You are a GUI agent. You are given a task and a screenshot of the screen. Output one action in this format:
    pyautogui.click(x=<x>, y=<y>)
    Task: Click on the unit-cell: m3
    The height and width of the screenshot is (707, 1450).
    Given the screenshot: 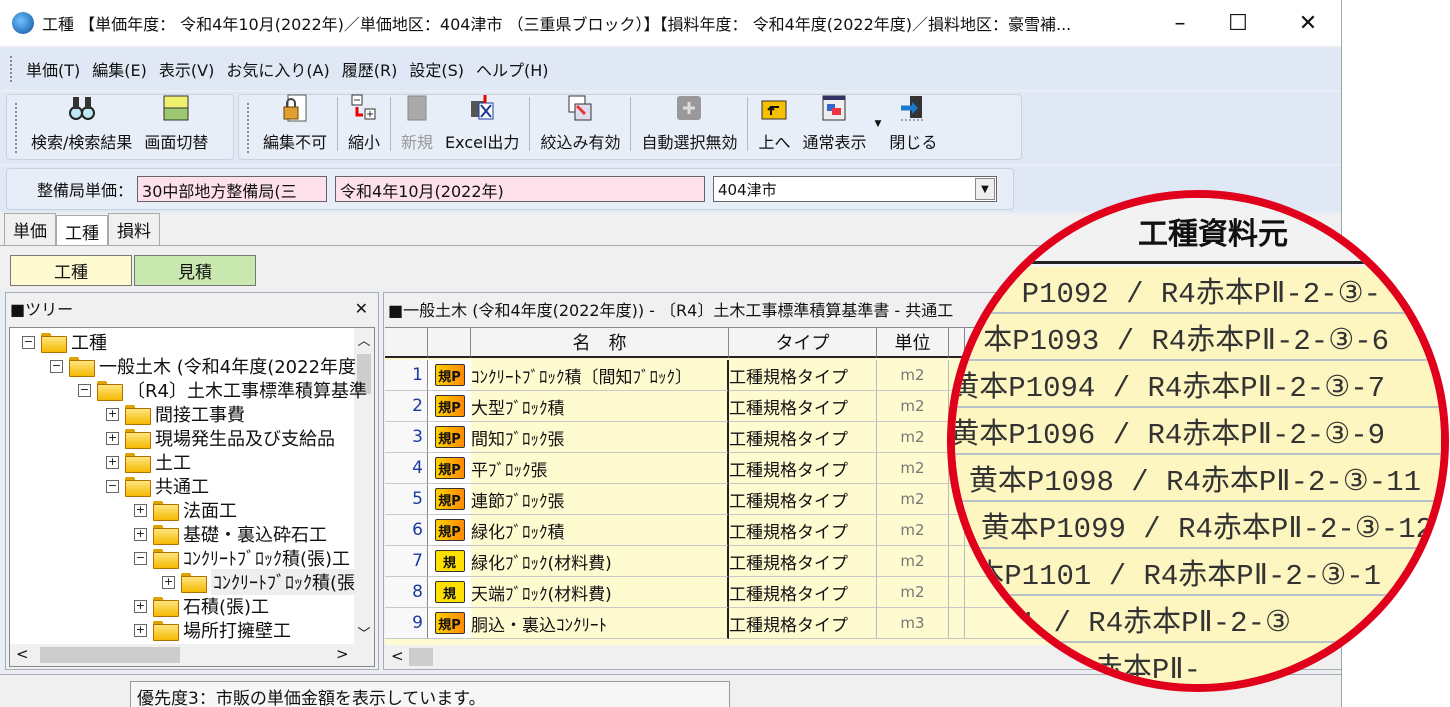 What is the action you would take?
    pyautogui.click(x=913, y=623)
    